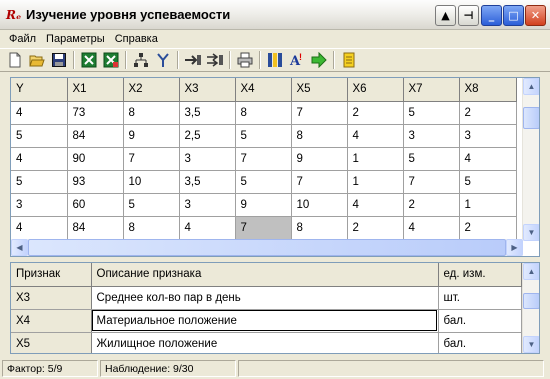  What do you see at coordinates (111, 60) in the screenshot?
I see `excel-export-icon` at bounding box center [111, 60].